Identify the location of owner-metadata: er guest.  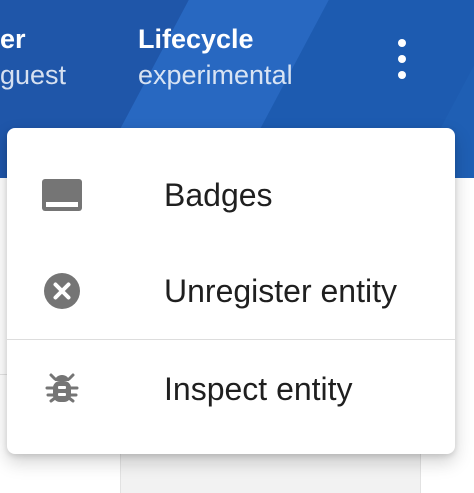
(55, 57).